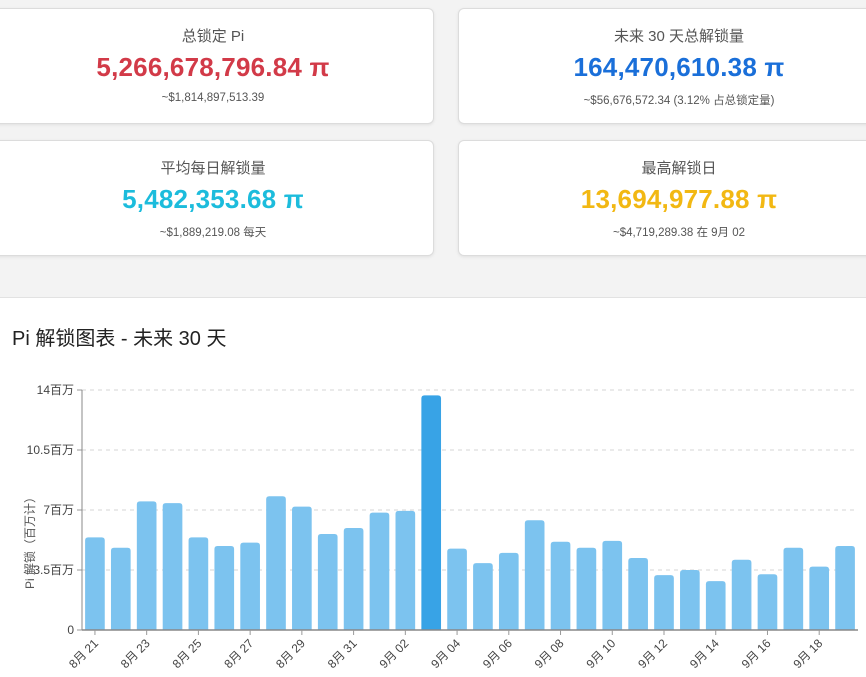 Image resolution: width=866 pixels, height=677 pixels. I want to click on stat-label: 平均每日解锁量, so click(213, 168).